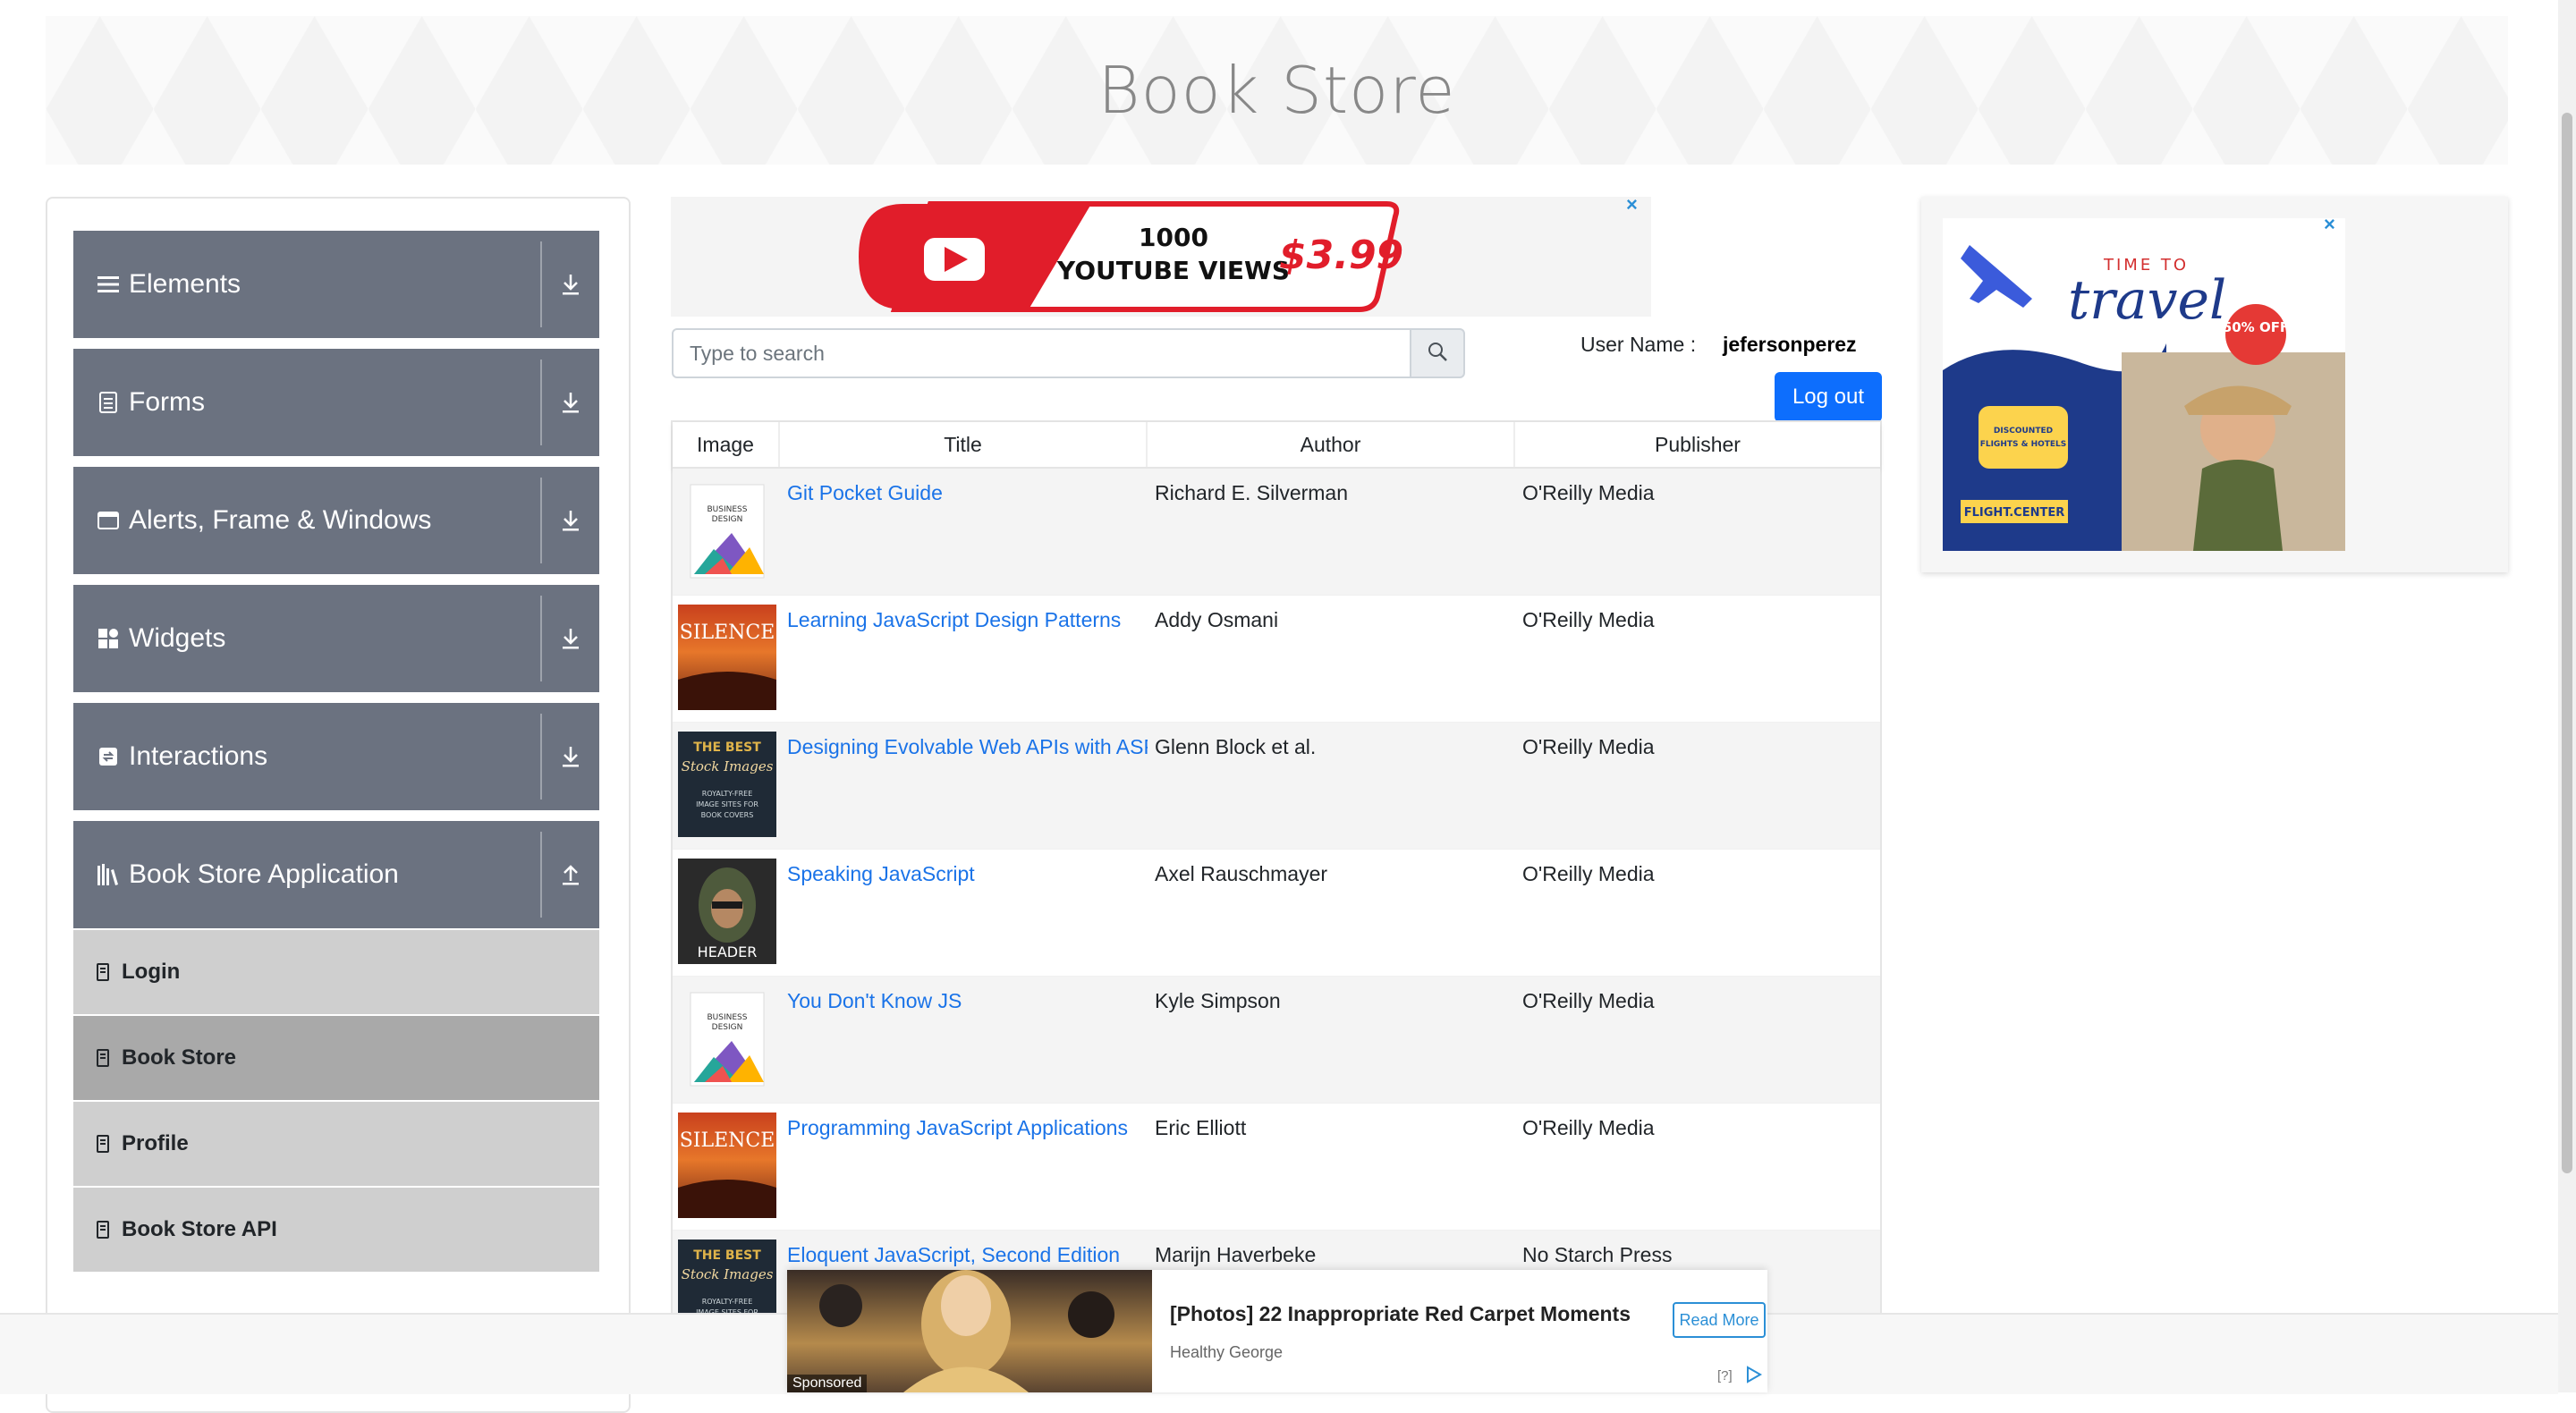  I want to click on svg-text: 1000, so click(1173, 237).